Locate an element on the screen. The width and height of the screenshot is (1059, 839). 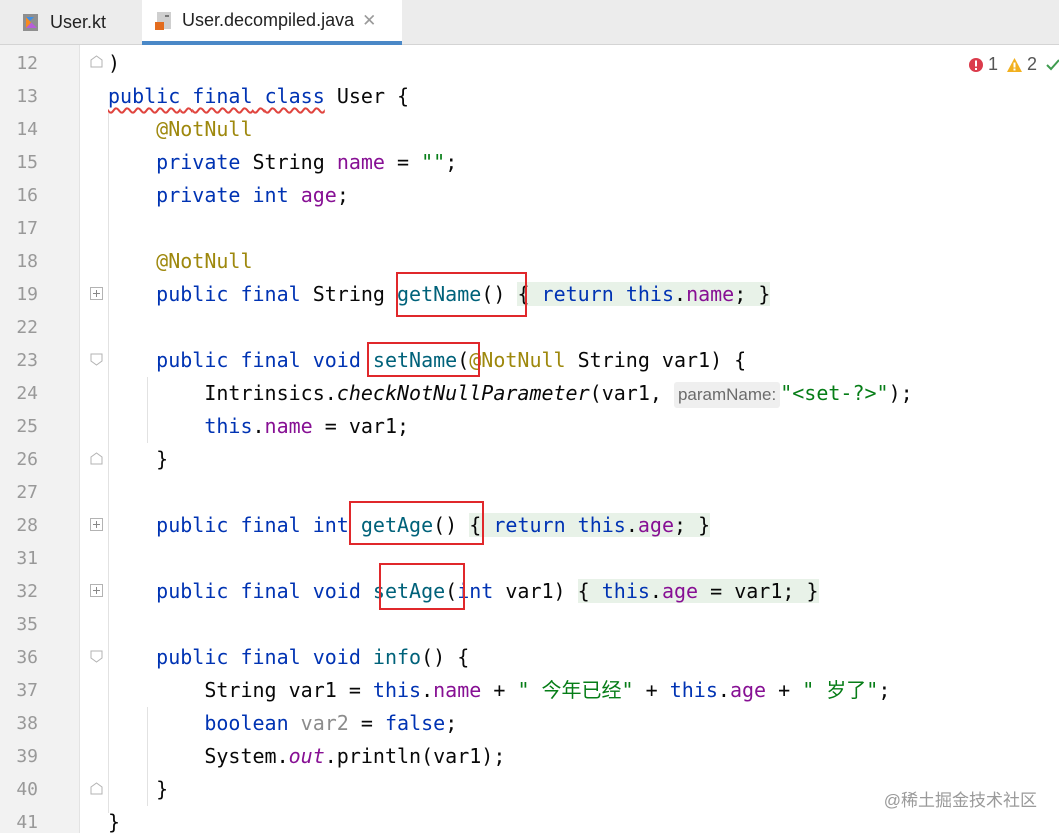
java-class-file-icon is located at coordinates (163, 20).